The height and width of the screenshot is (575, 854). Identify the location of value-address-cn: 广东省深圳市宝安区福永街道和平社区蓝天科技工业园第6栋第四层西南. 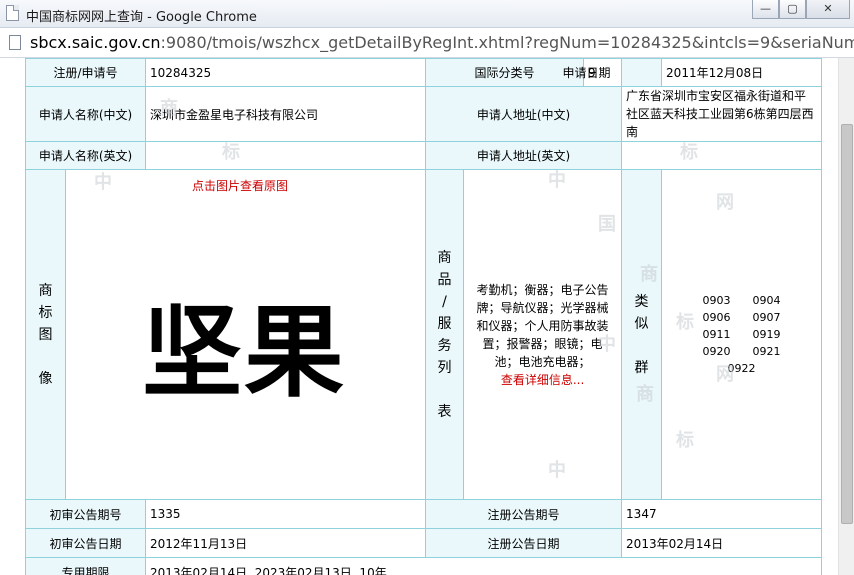
(722, 114).